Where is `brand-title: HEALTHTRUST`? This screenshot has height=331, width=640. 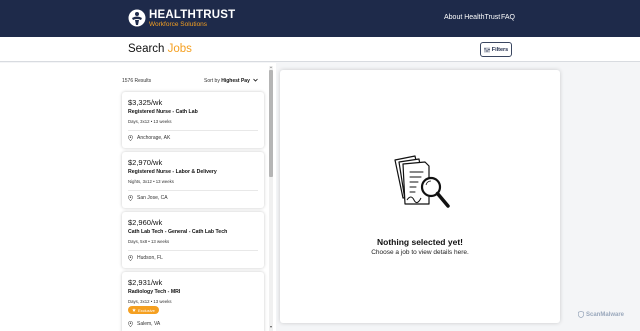 brand-title: HEALTHTRUST is located at coordinates (192, 15).